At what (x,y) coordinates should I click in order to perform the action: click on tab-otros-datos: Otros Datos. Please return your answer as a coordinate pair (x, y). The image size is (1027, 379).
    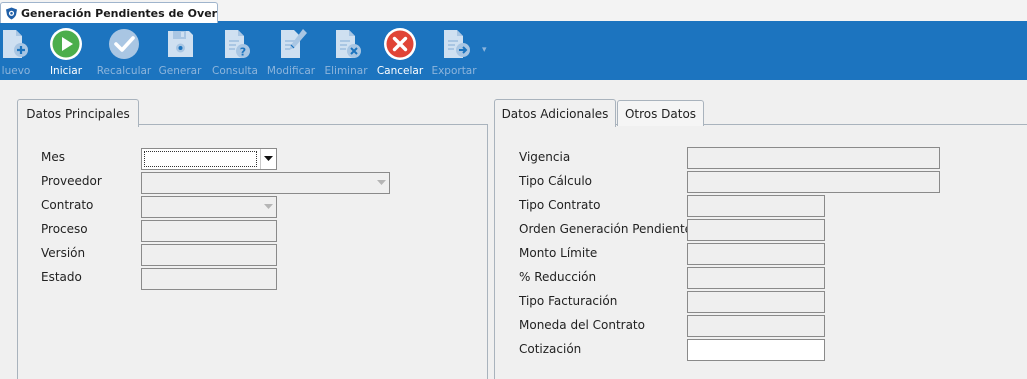
    Looking at the image, I should click on (660, 113).